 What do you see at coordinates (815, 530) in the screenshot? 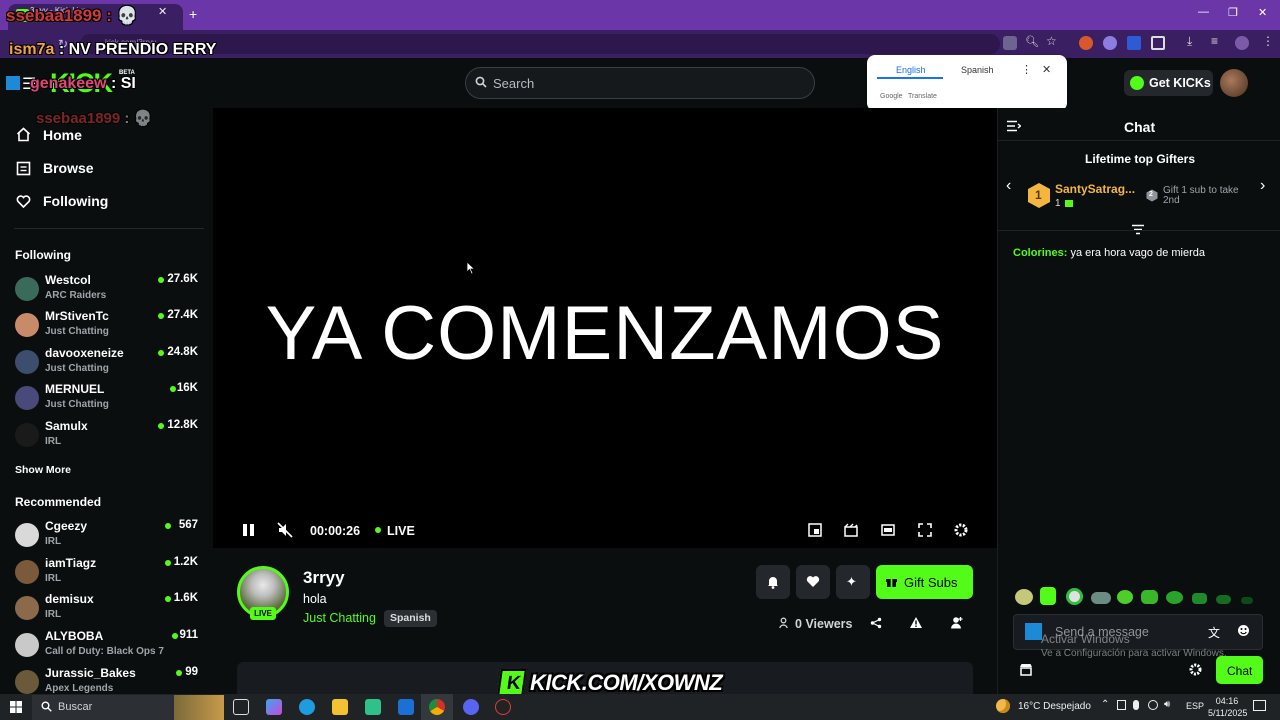
I see `mini-player-icon` at bounding box center [815, 530].